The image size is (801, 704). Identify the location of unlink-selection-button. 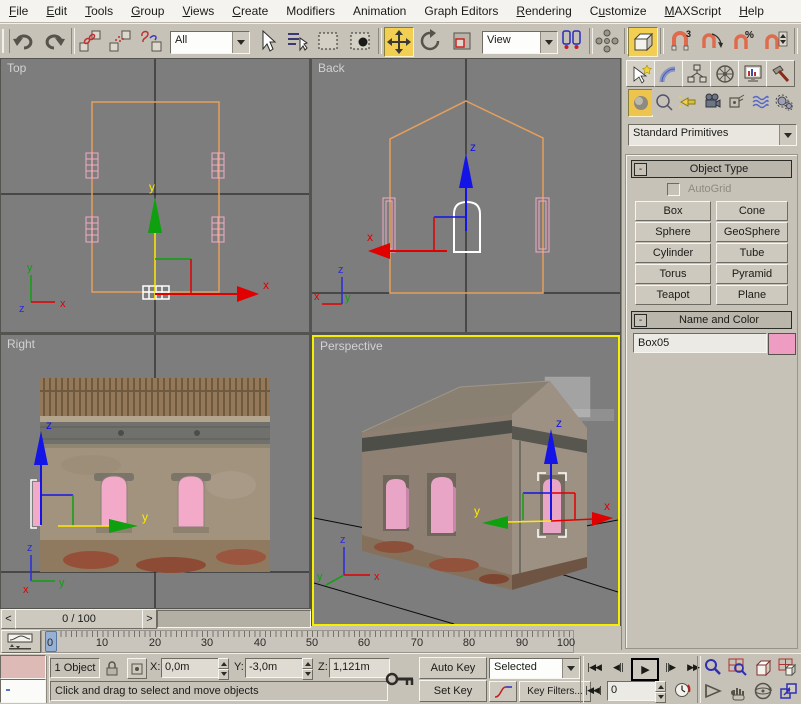
(120, 41).